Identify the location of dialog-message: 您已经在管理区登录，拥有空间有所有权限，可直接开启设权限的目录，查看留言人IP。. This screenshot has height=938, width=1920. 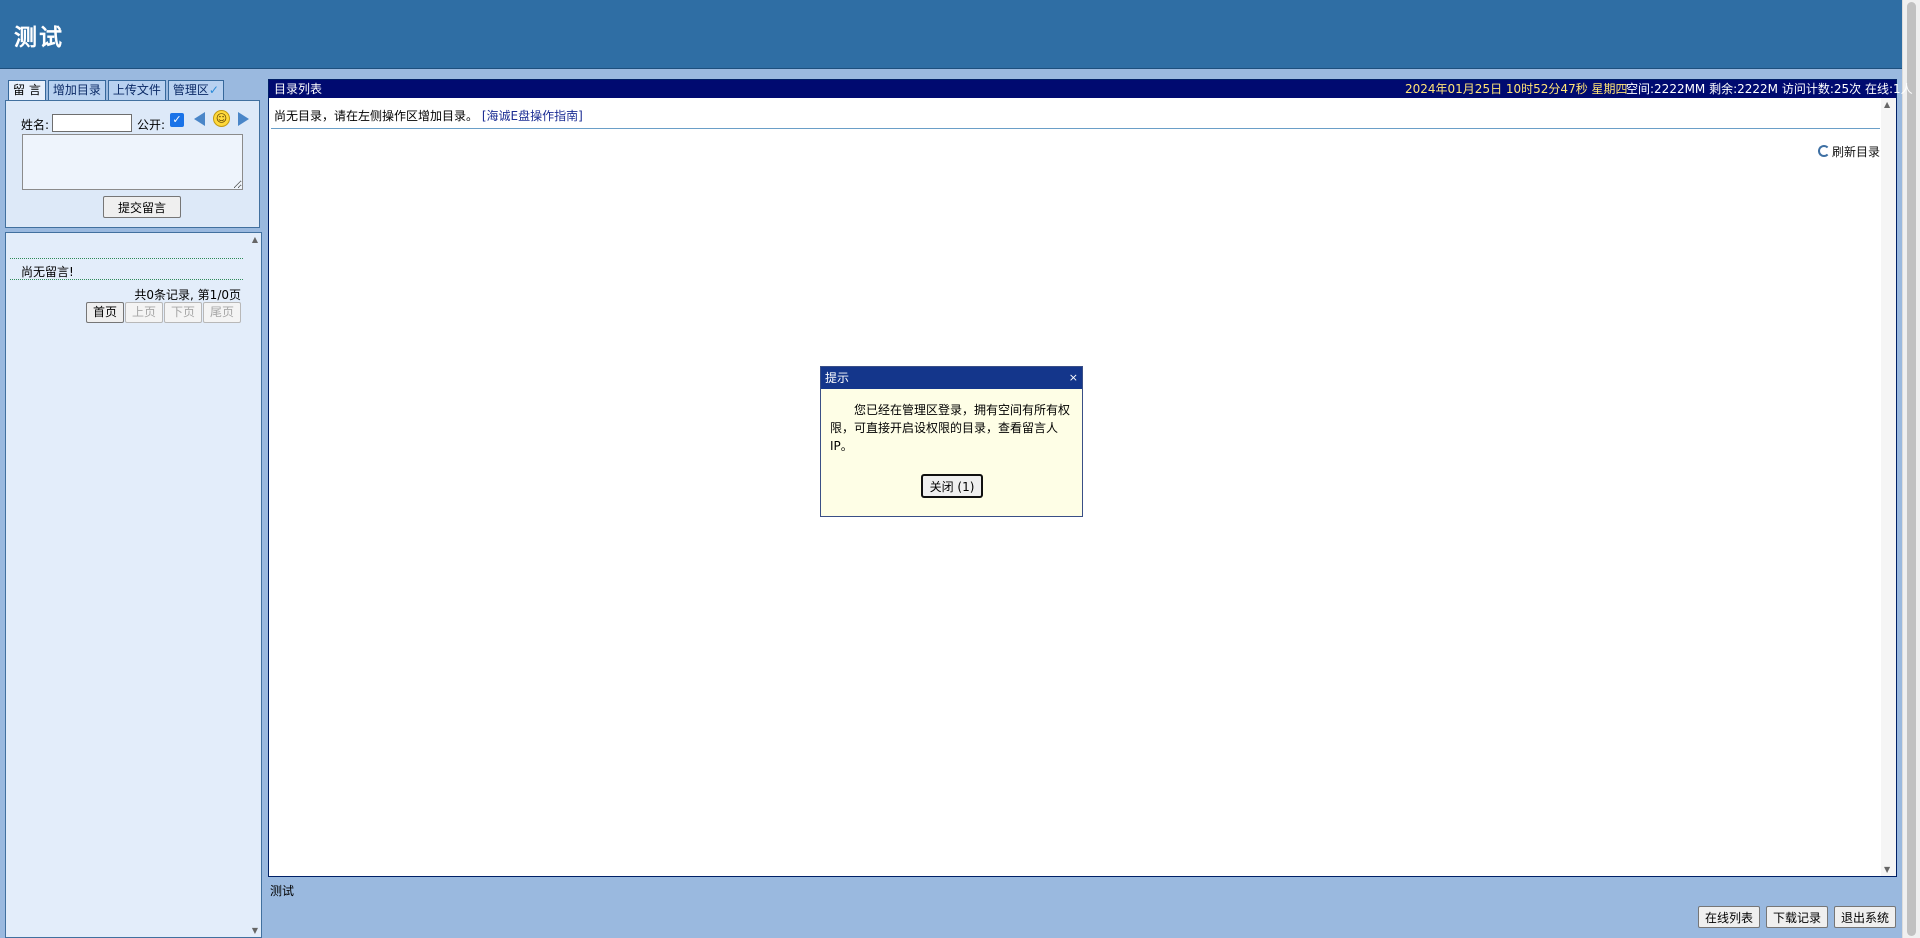
(950, 428).